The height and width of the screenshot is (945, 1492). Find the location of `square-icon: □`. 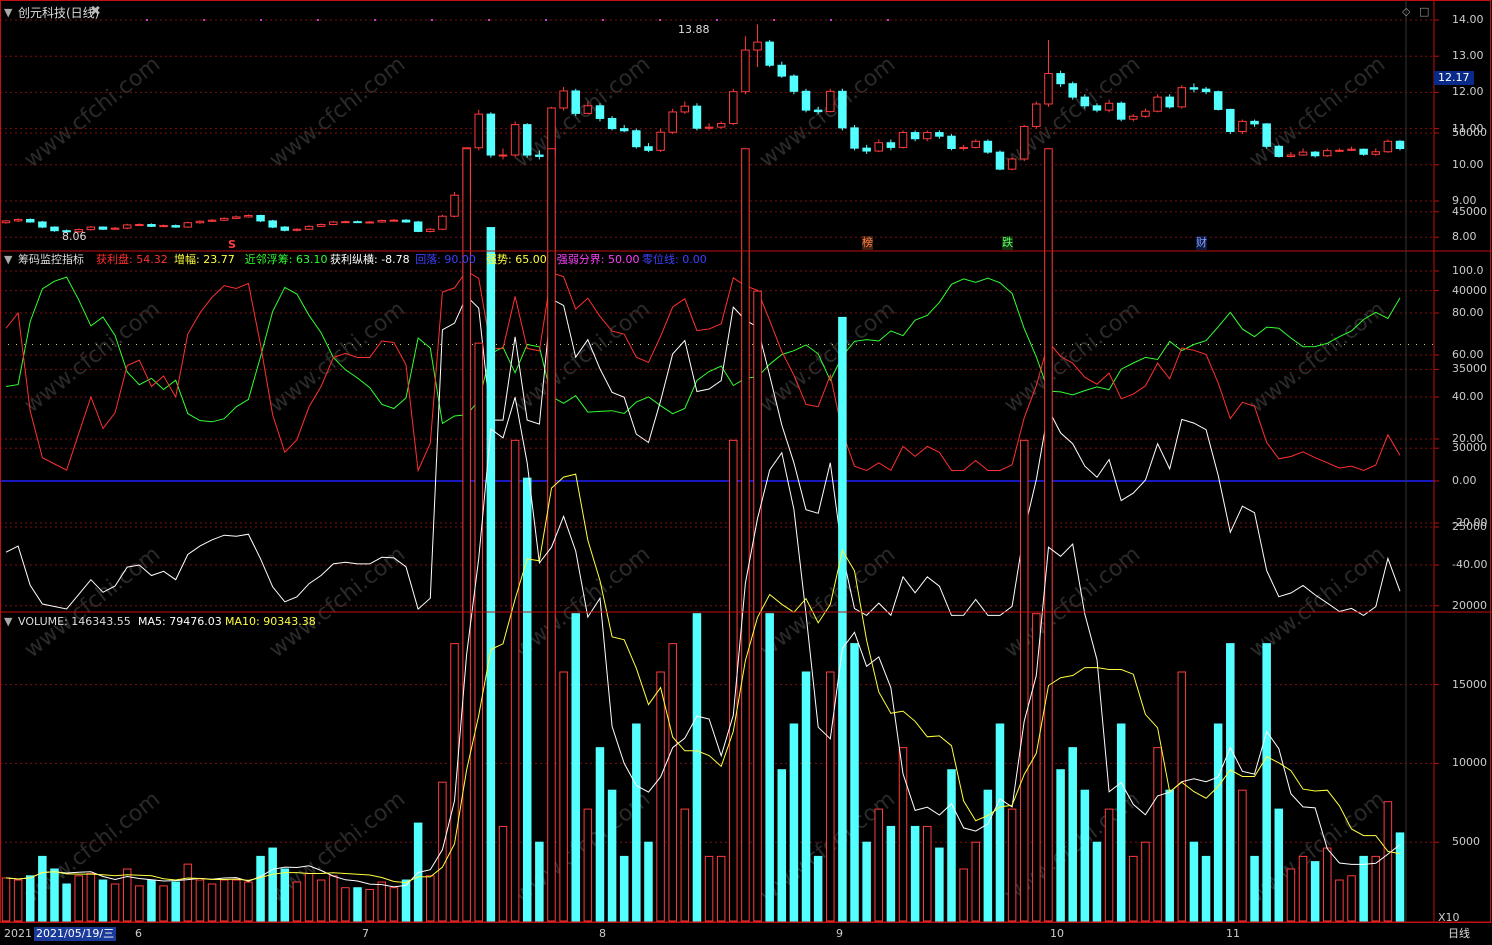

square-icon: □ is located at coordinates (1424, 12).